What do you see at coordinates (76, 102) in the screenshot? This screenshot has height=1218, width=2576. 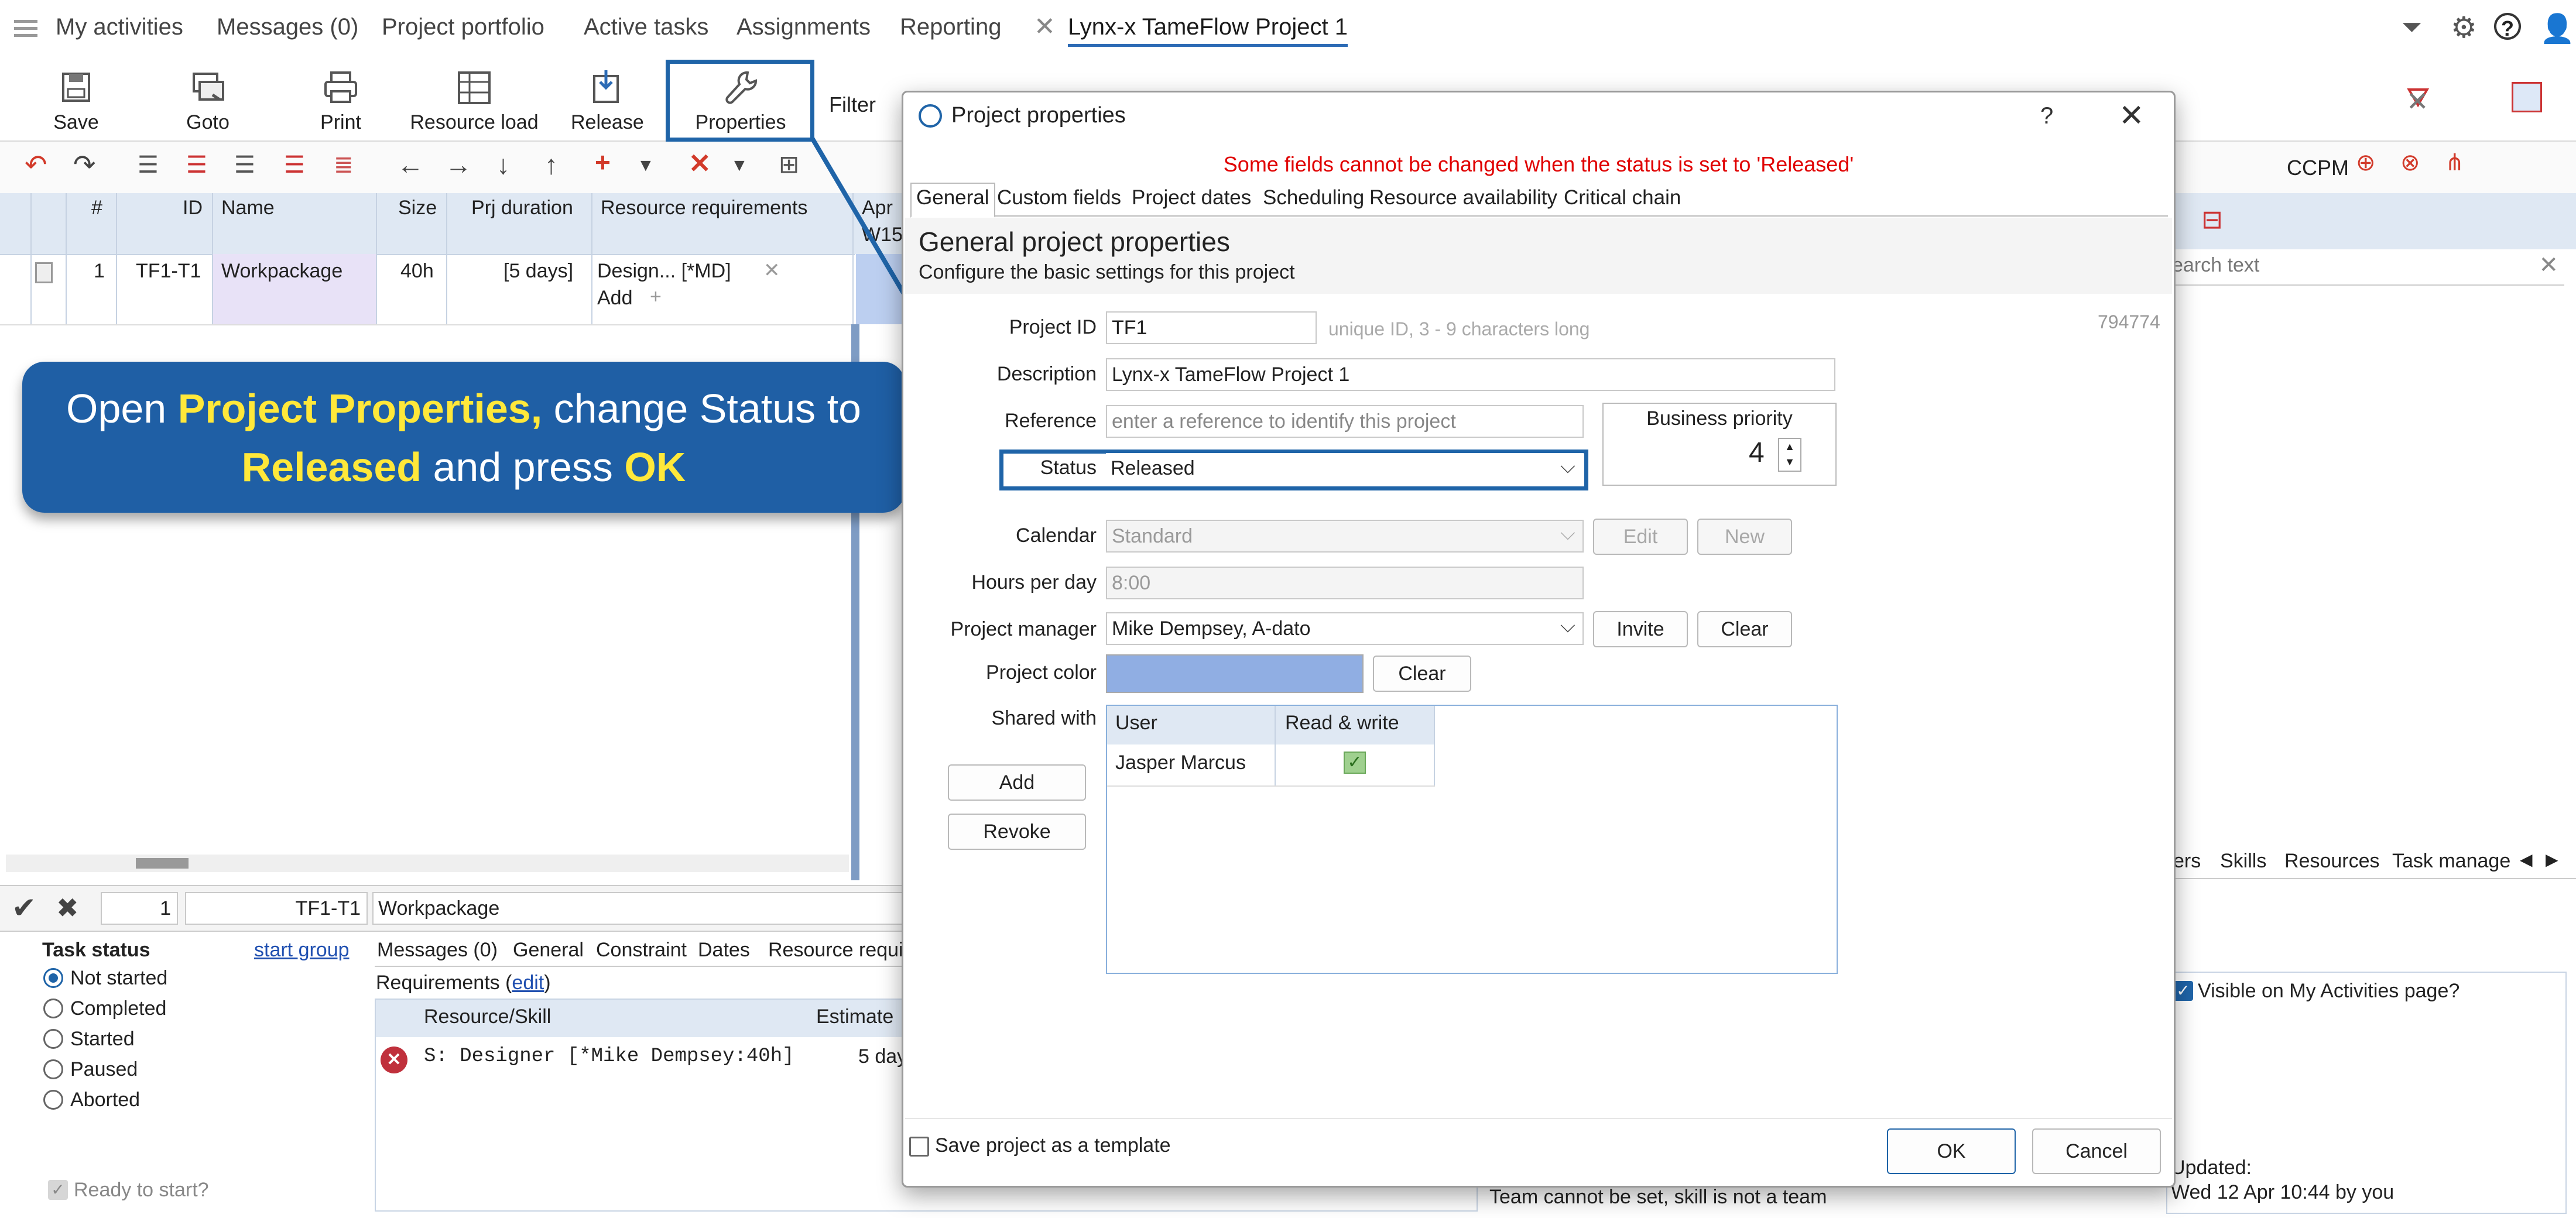 I see `save-button: Save` at bounding box center [76, 102].